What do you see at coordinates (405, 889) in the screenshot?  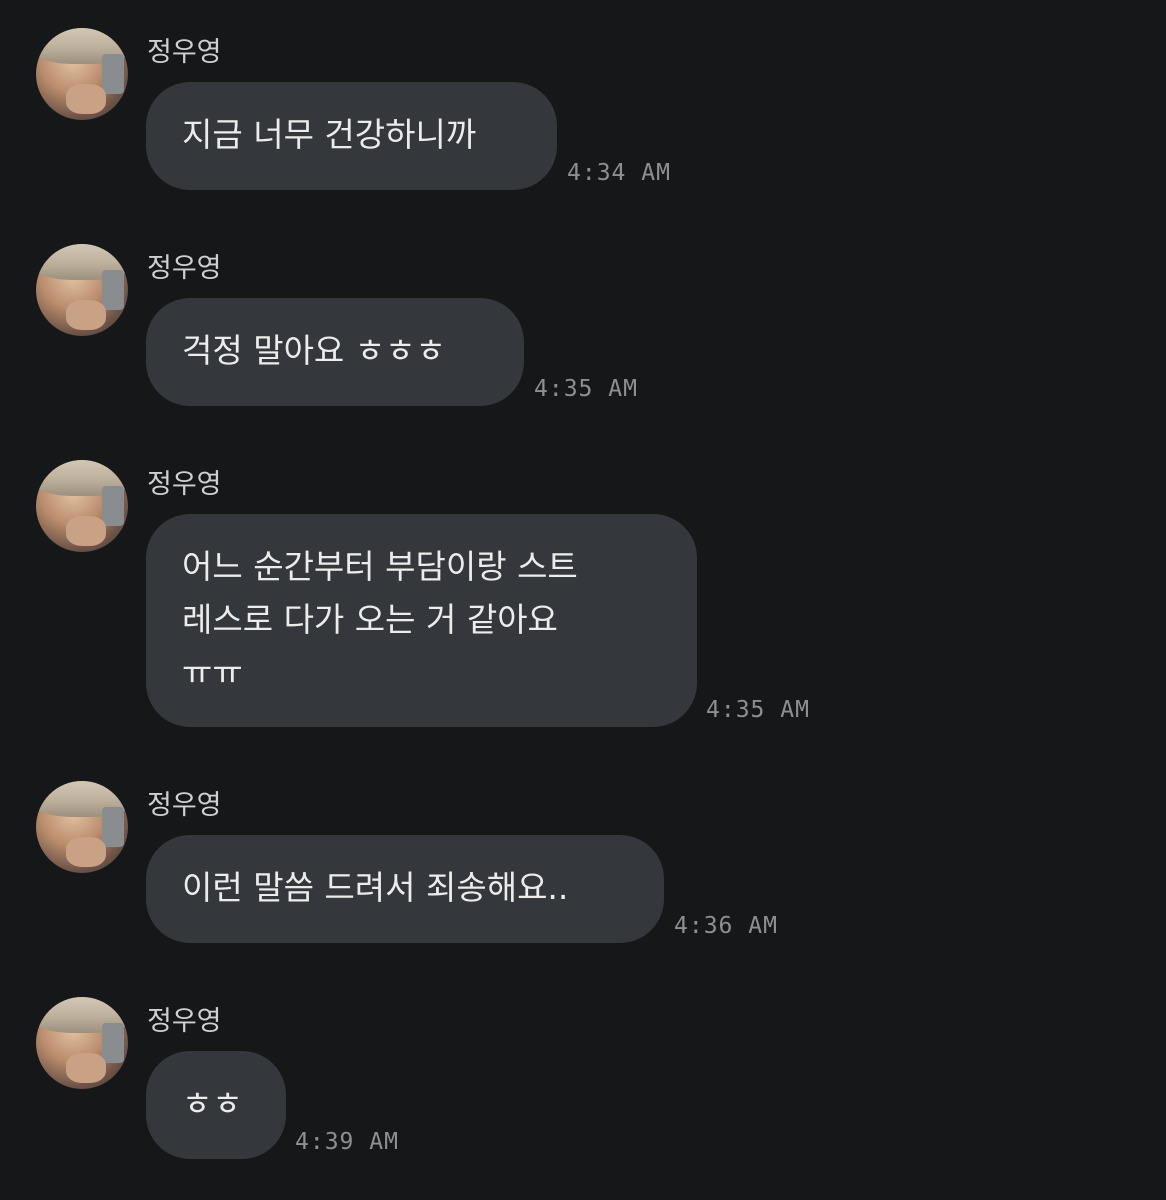 I see `message-bubble: 이런 말씀 드려서 죄송해요..` at bounding box center [405, 889].